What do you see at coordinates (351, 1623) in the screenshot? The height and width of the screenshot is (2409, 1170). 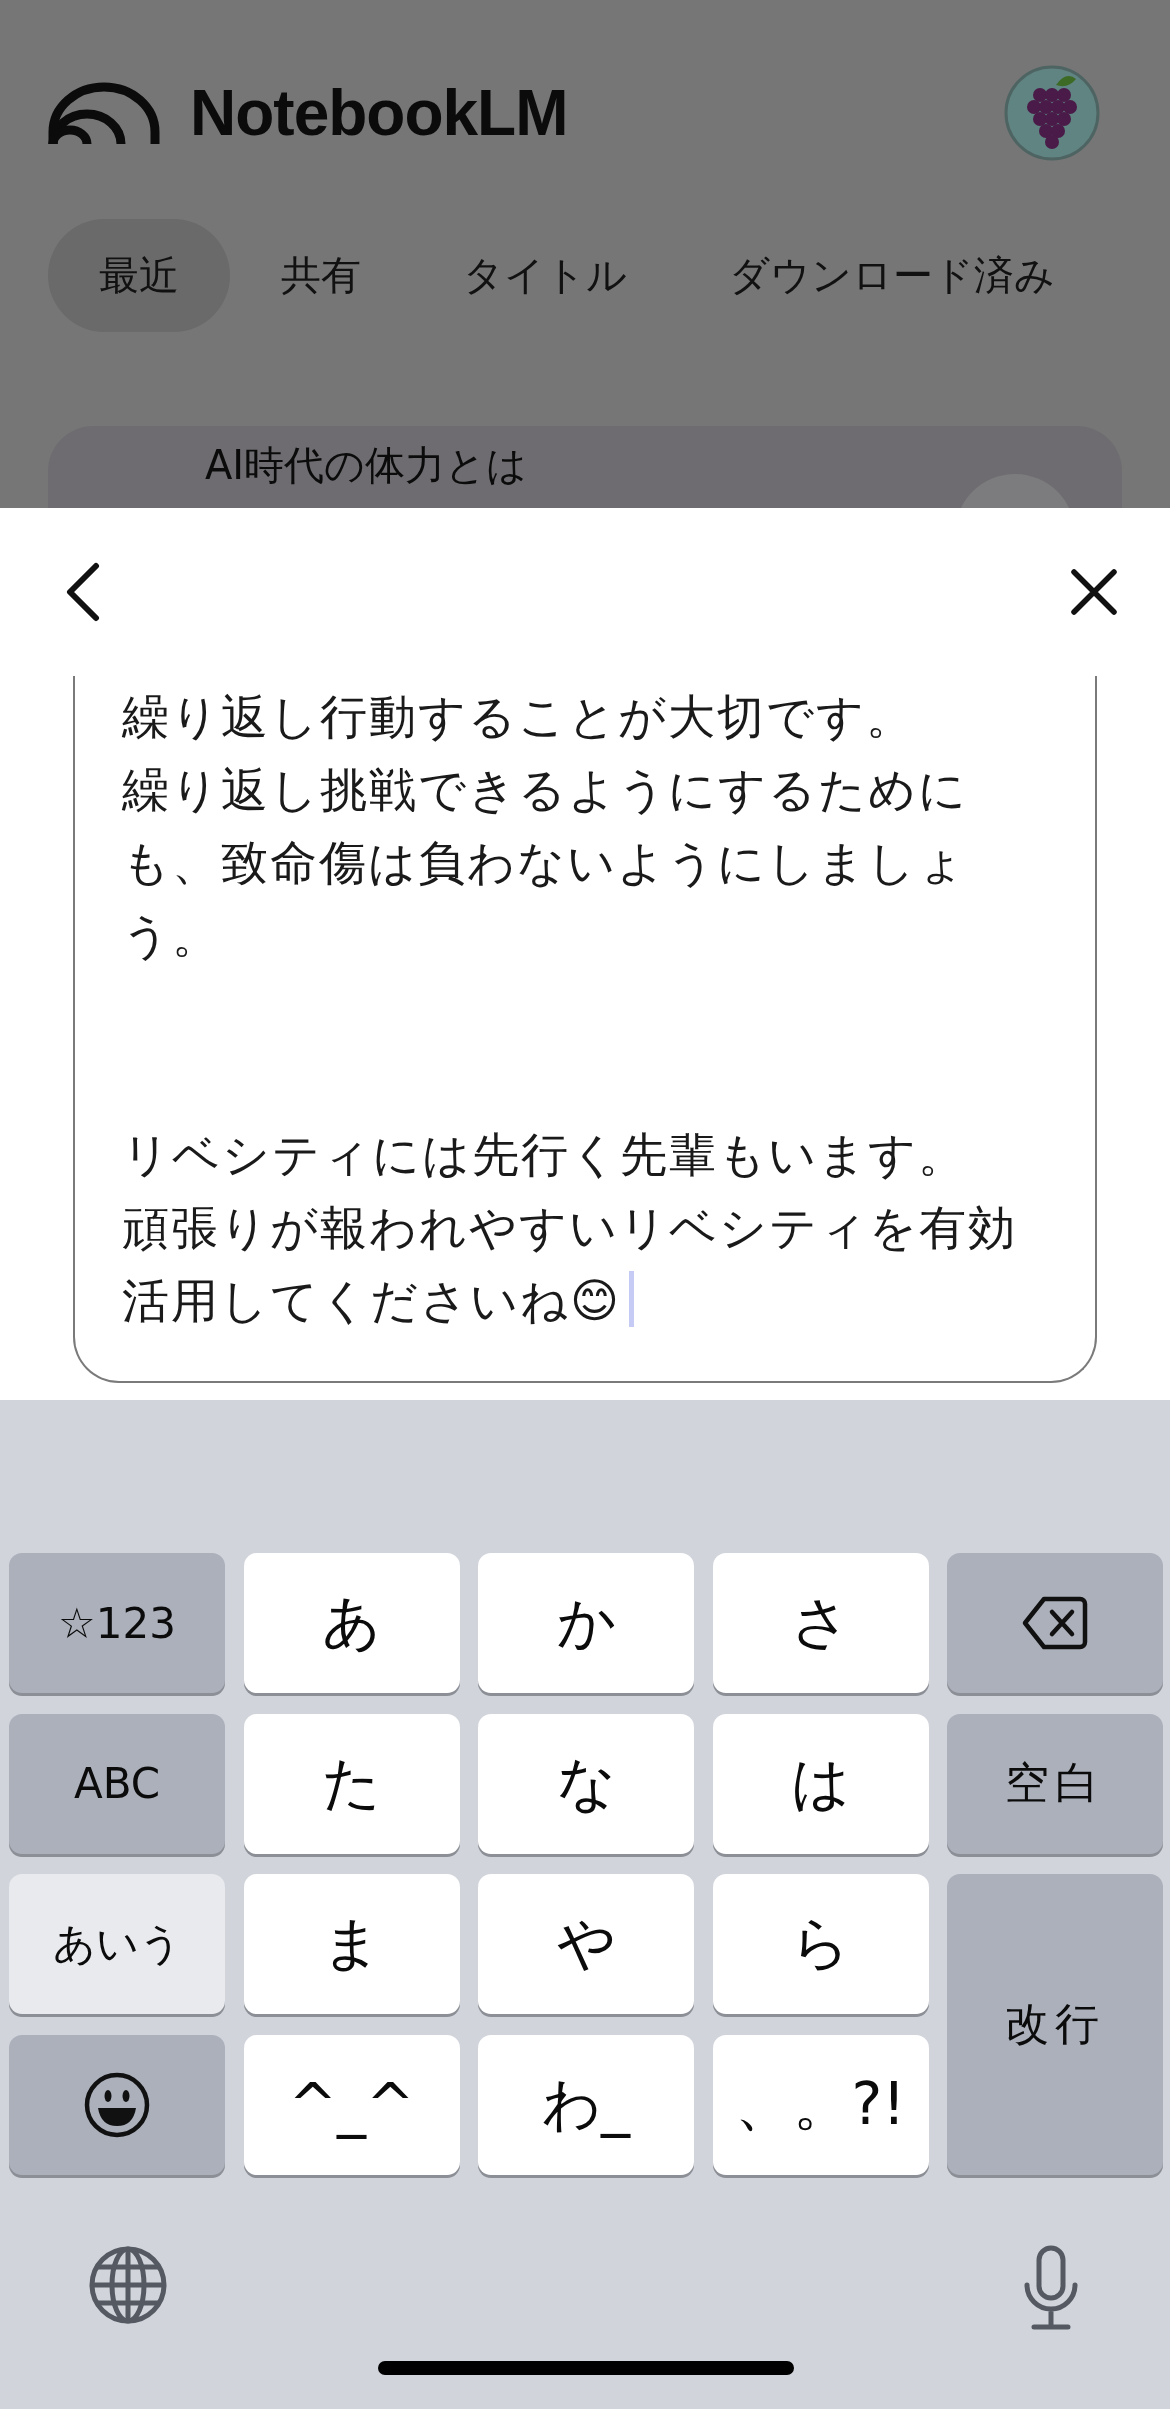 I see `keyboard-key: あ` at bounding box center [351, 1623].